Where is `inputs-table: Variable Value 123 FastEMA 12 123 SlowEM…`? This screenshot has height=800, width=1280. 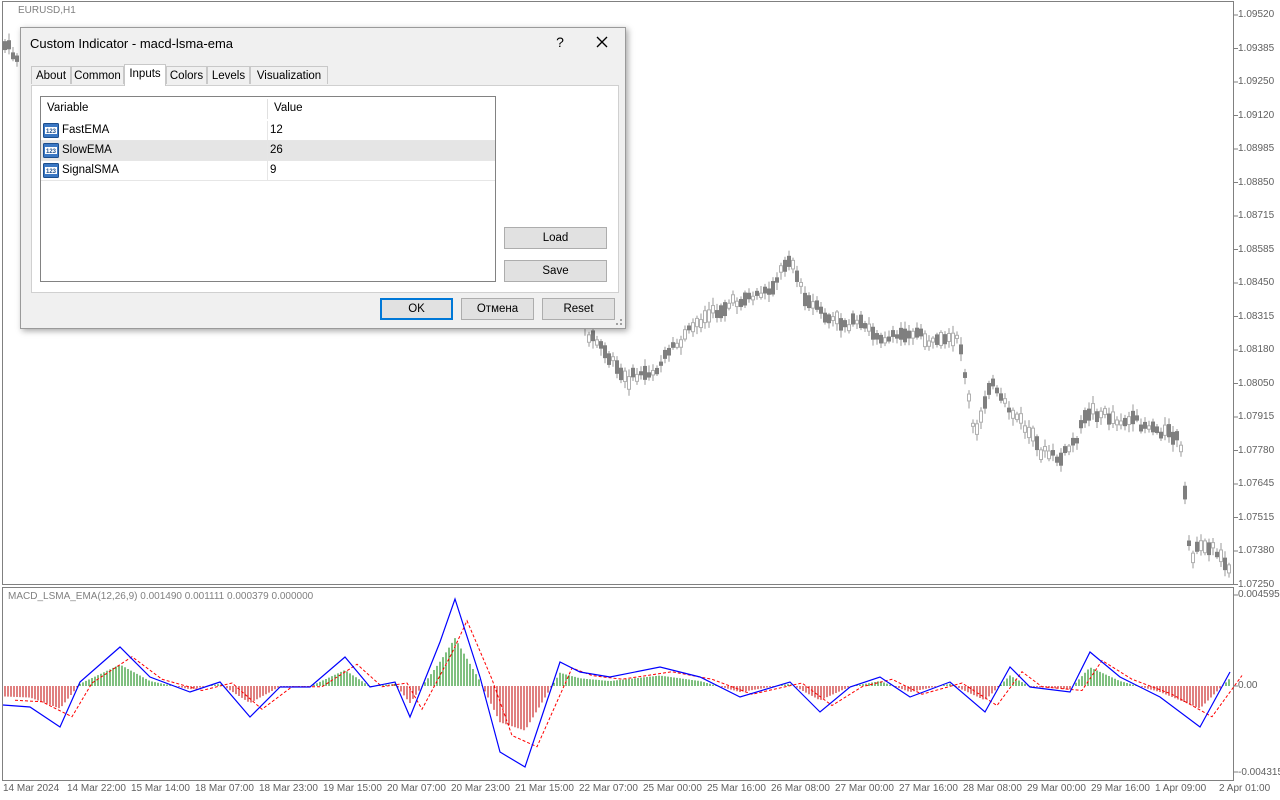
inputs-table: Variable Value 123 FastEMA 12 123 SlowEM… is located at coordinates (268, 189).